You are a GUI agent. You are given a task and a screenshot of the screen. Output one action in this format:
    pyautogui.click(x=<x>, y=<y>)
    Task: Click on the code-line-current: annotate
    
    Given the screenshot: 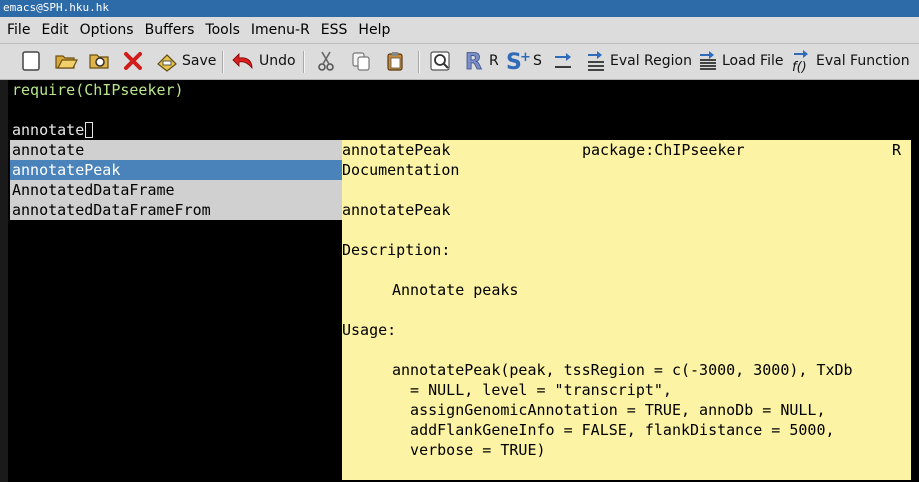 What is the action you would take?
    pyautogui.click(x=53, y=130)
    